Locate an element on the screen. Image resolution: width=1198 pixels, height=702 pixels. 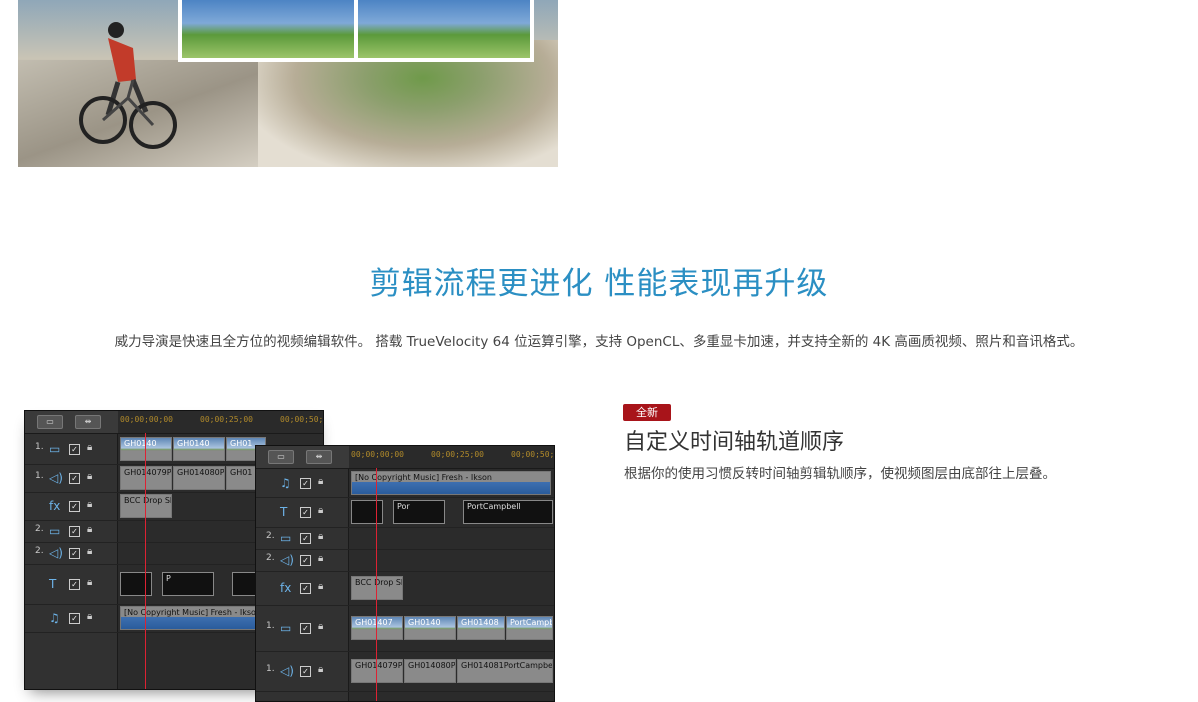
mountain-biker-figure is located at coordinates (128, 85).